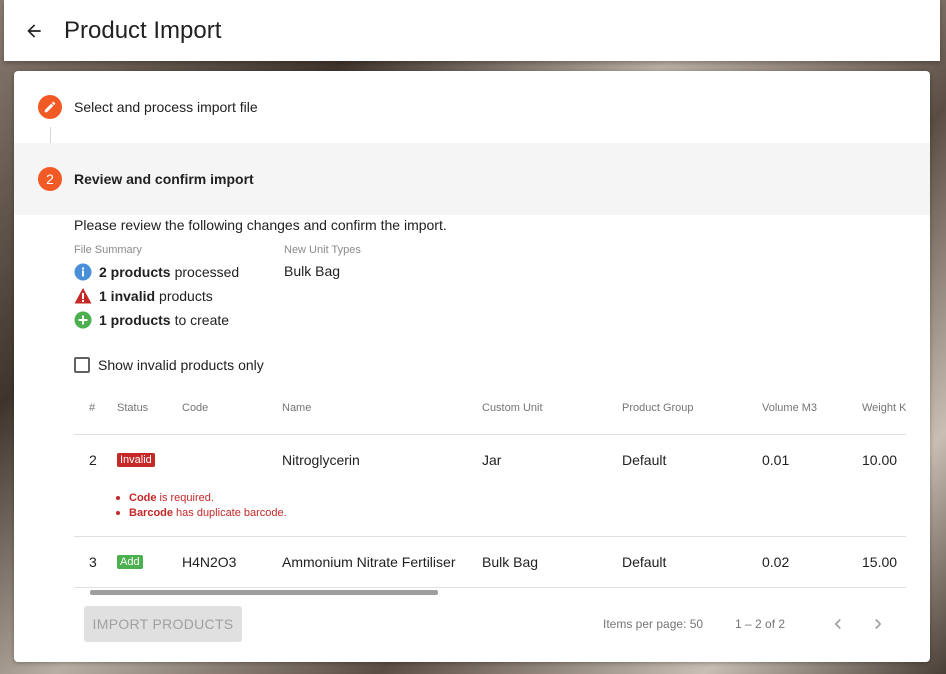 The height and width of the screenshot is (674, 946). Describe the element at coordinates (490, 434) in the screenshot. I see `header-divider` at that location.